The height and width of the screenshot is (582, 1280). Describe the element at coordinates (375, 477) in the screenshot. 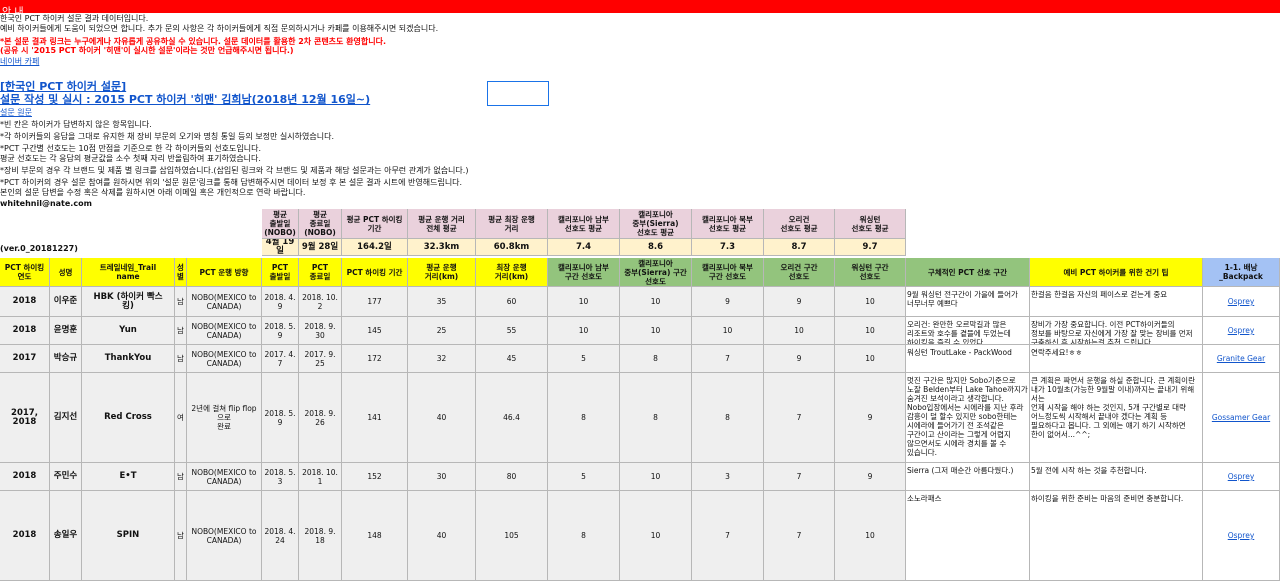

I see `table-cell: 152` at that location.